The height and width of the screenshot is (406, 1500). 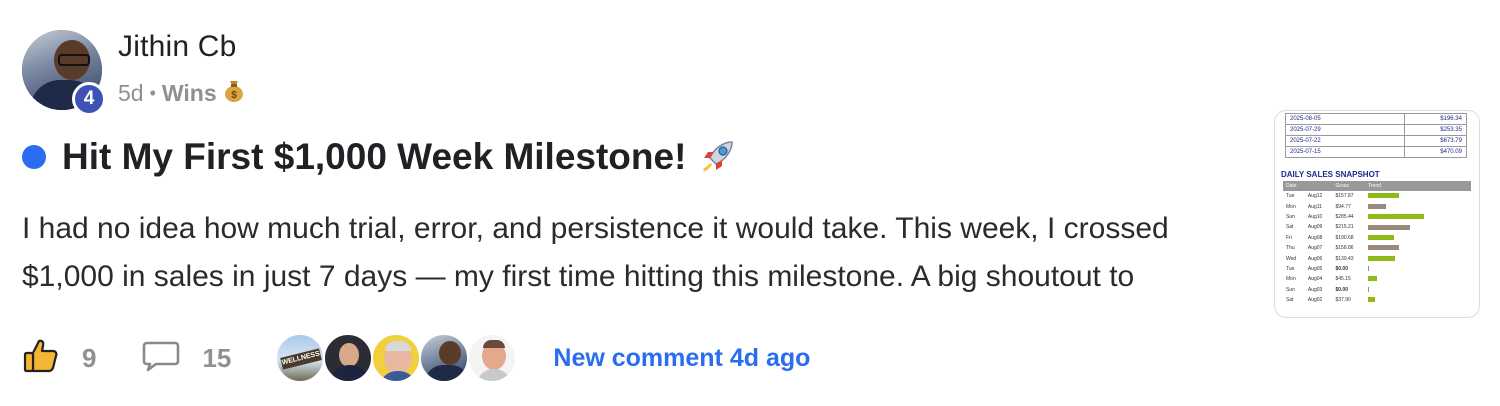 I want to click on commenter-avatars: WELLNESS, so click(x=396, y=358).